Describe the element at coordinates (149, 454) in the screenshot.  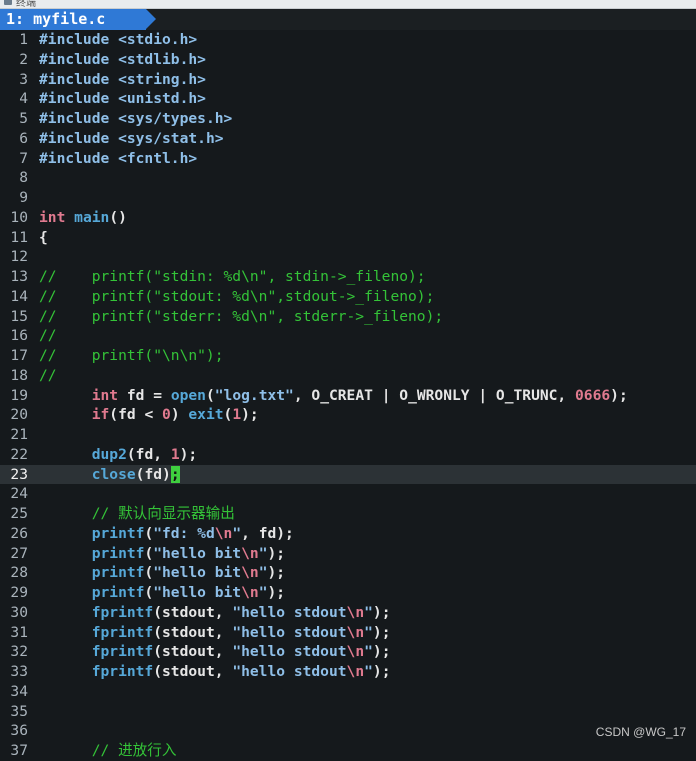
I see `code-token: (fd,` at that location.